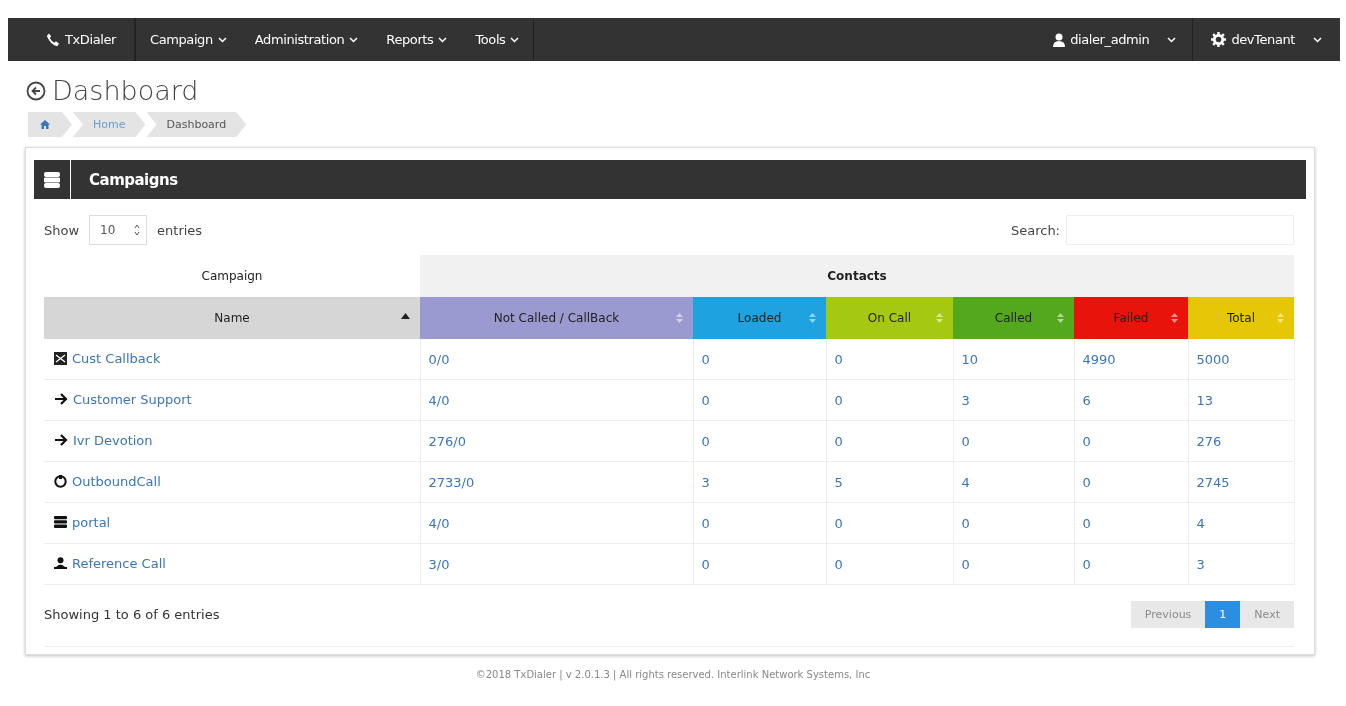  Describe the element at coordinates (1205, 400) in the screenshot. I see `table-cell: 13` at that location.